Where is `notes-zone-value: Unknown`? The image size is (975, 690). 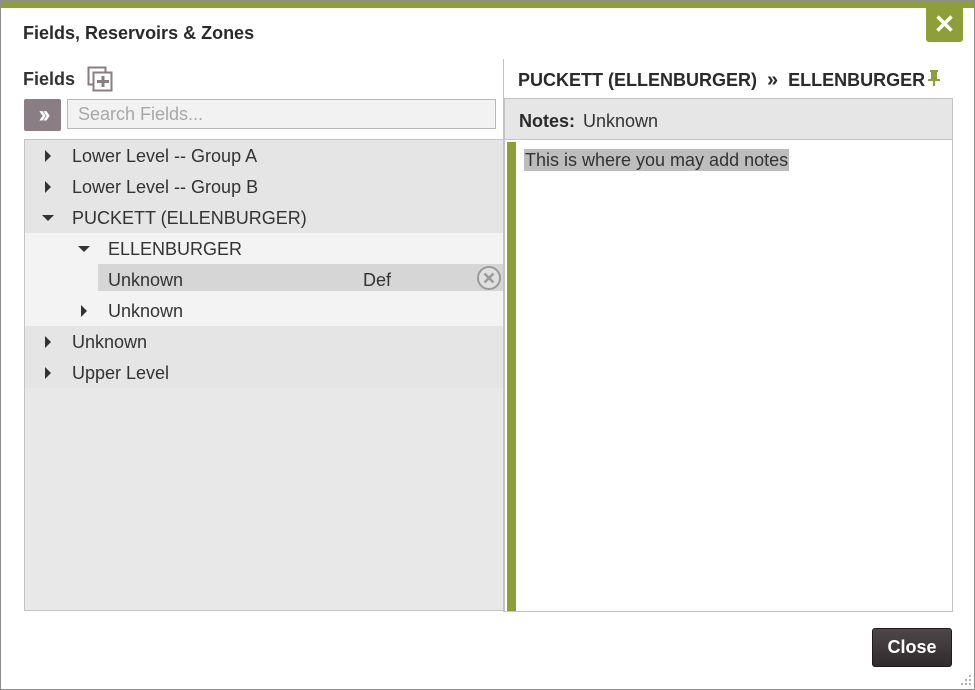
notes-zone-value: Unknown is located at coordinates (621, 121).